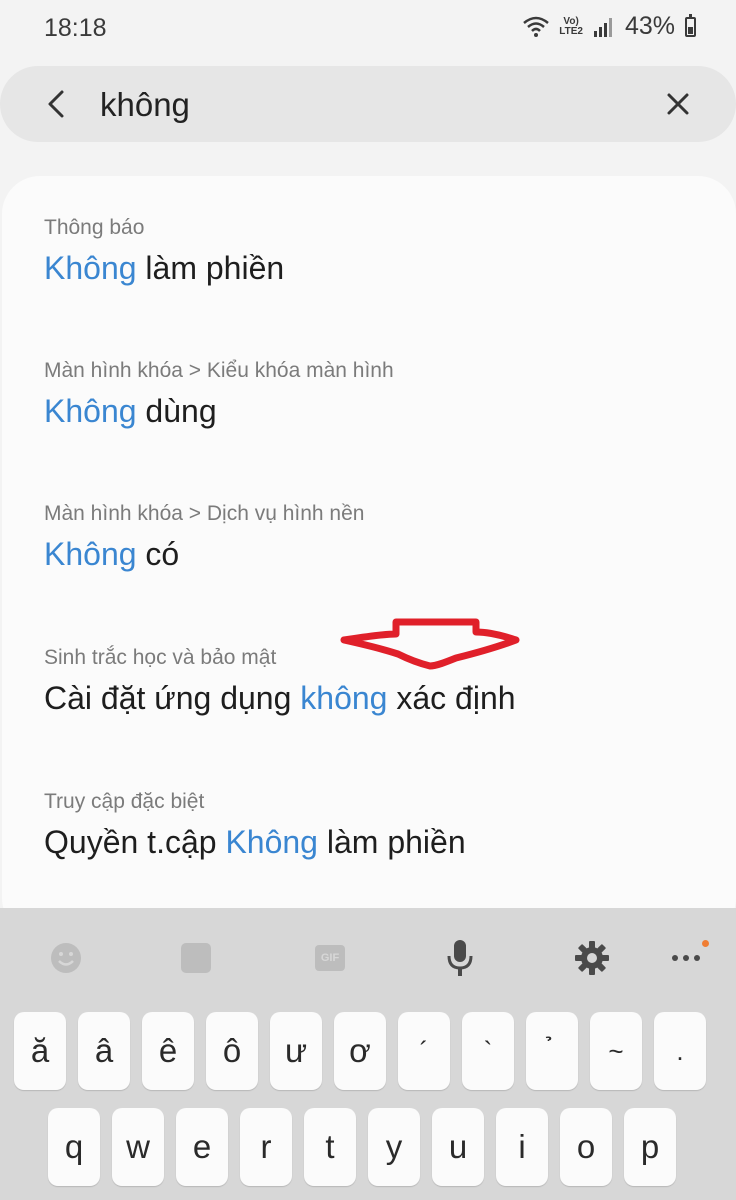 The width and height of the screenshot is (736, 1200). Describe the element at coordinates (196, 958) in the screenshot. I see `sticker-icon` at that location.